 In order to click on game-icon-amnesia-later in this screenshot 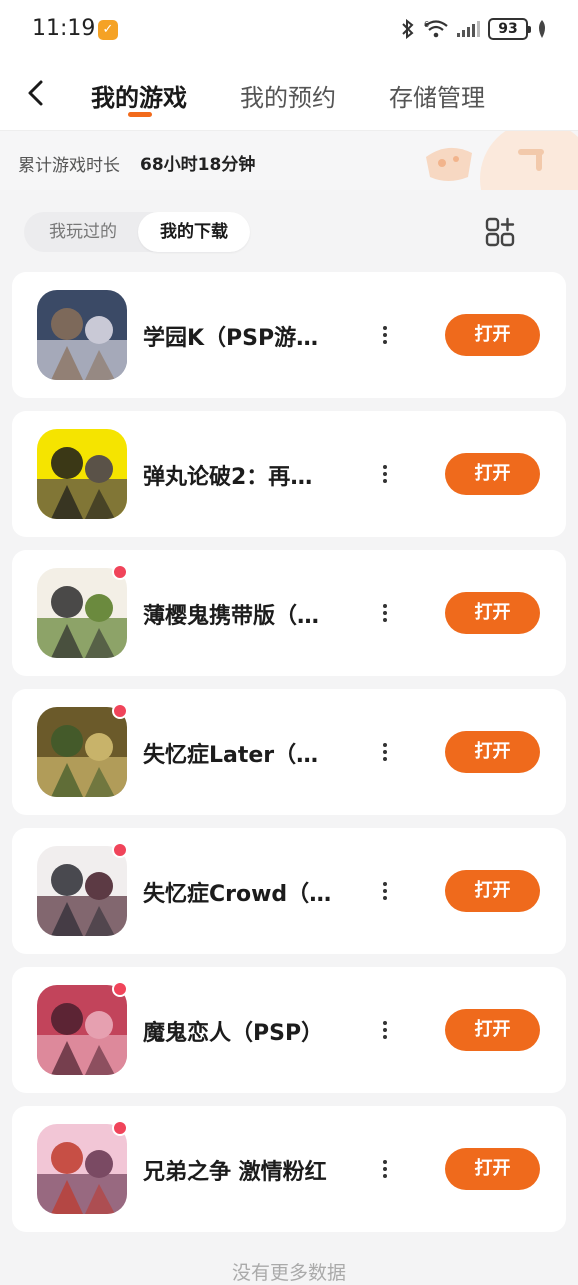, I will do `click(82, 752)`.